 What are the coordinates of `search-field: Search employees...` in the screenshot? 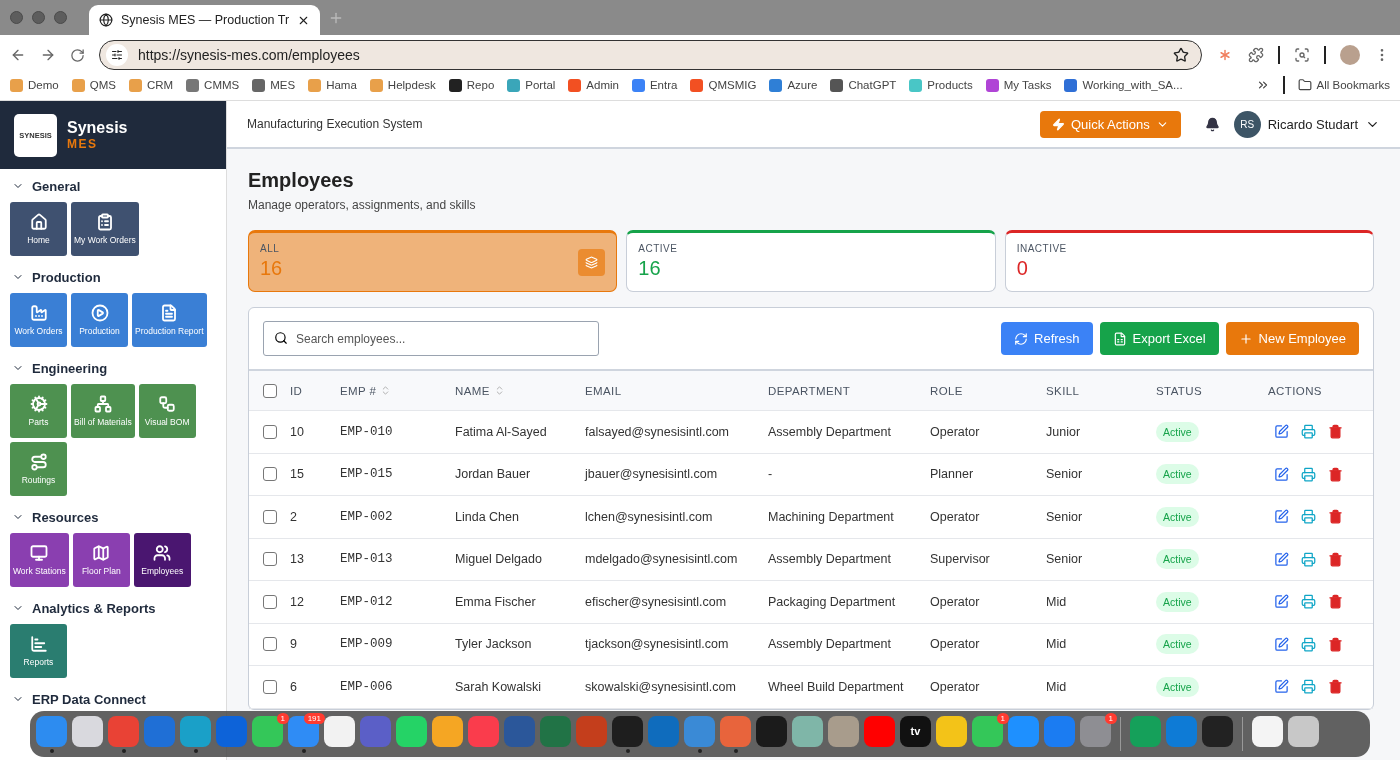 It's located at (431, 338).